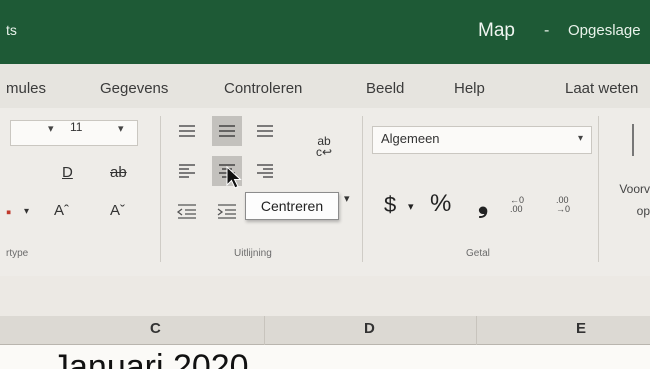  What do you see at coordinates (11, 30) in the screenshot?
I see `title-left-fragment: ts` at bounding box center [11, 30].